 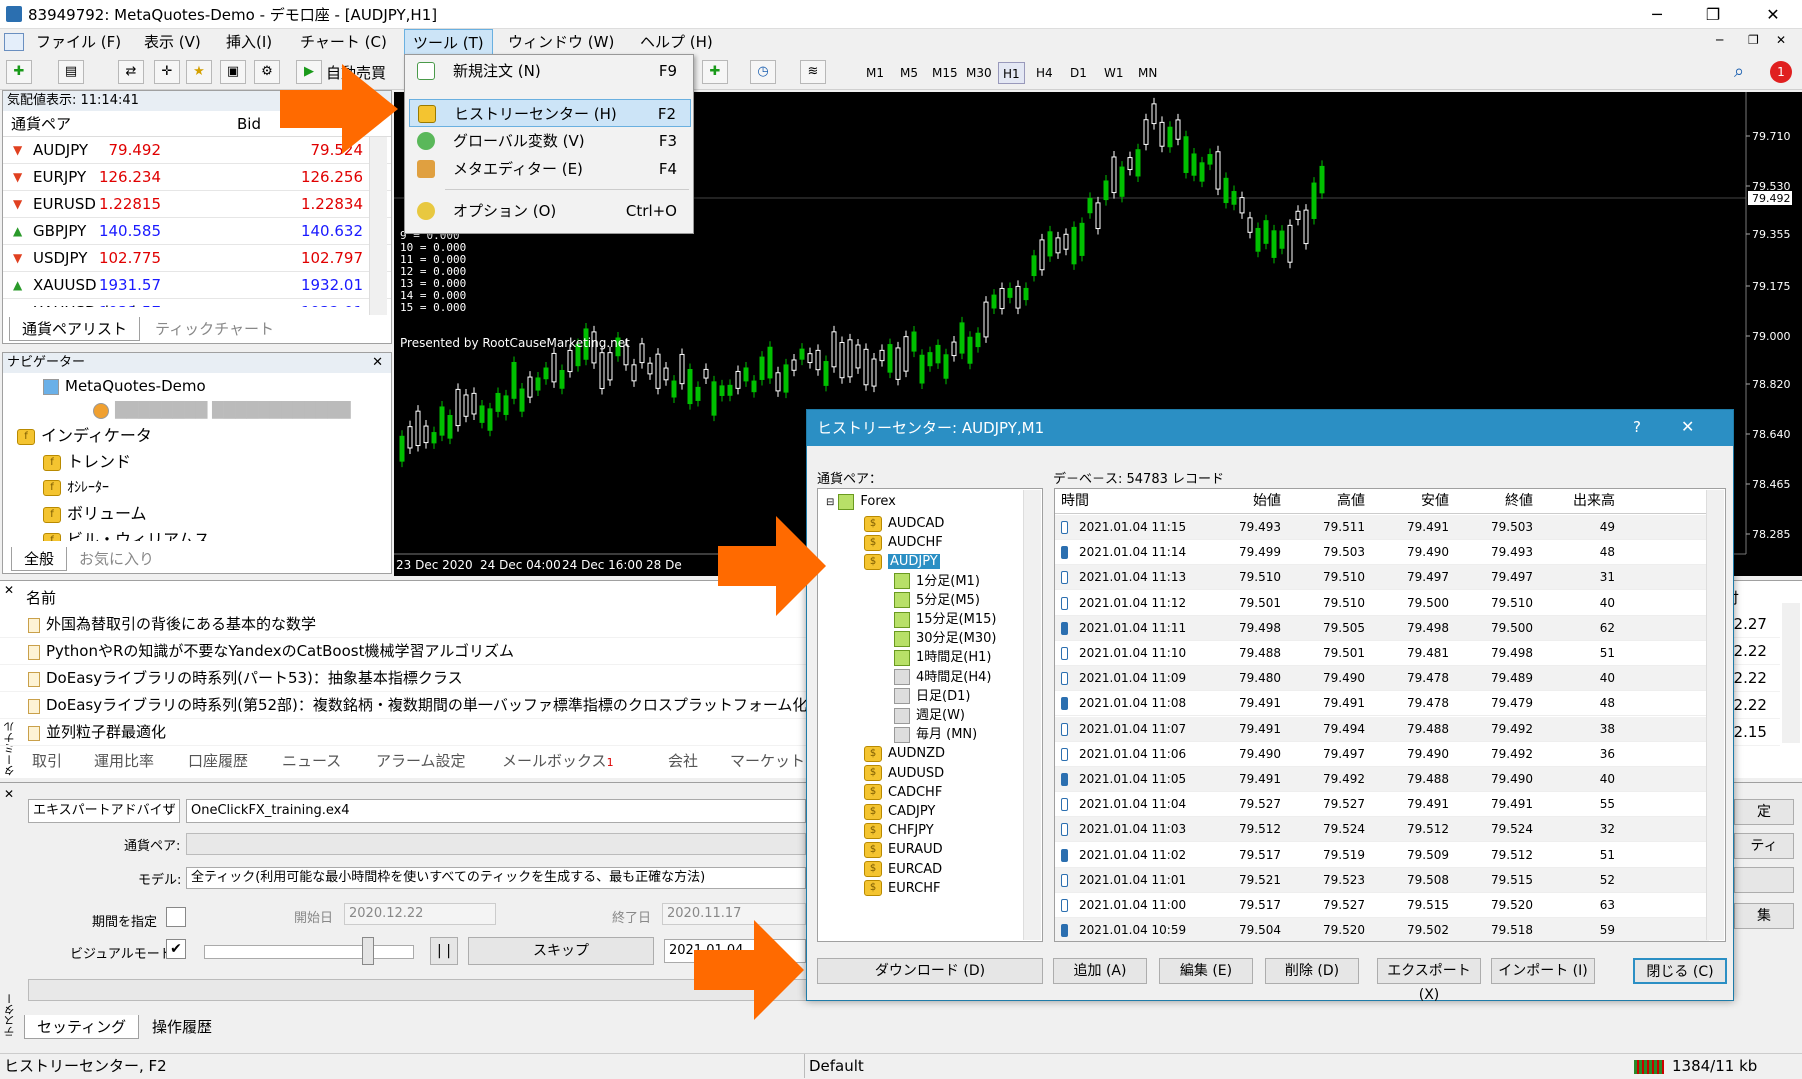 I want to click on menu-item-global-vars: グローバル変数 (V) F3, so click(x=550, y=141).